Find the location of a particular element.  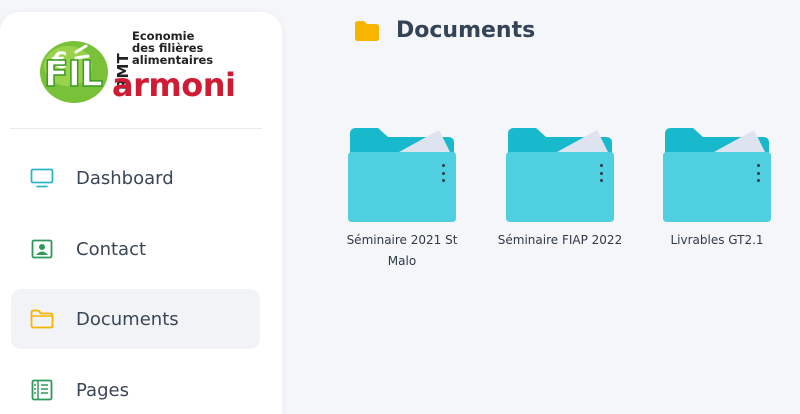

pages-icon is located at coordinates (42, 390).